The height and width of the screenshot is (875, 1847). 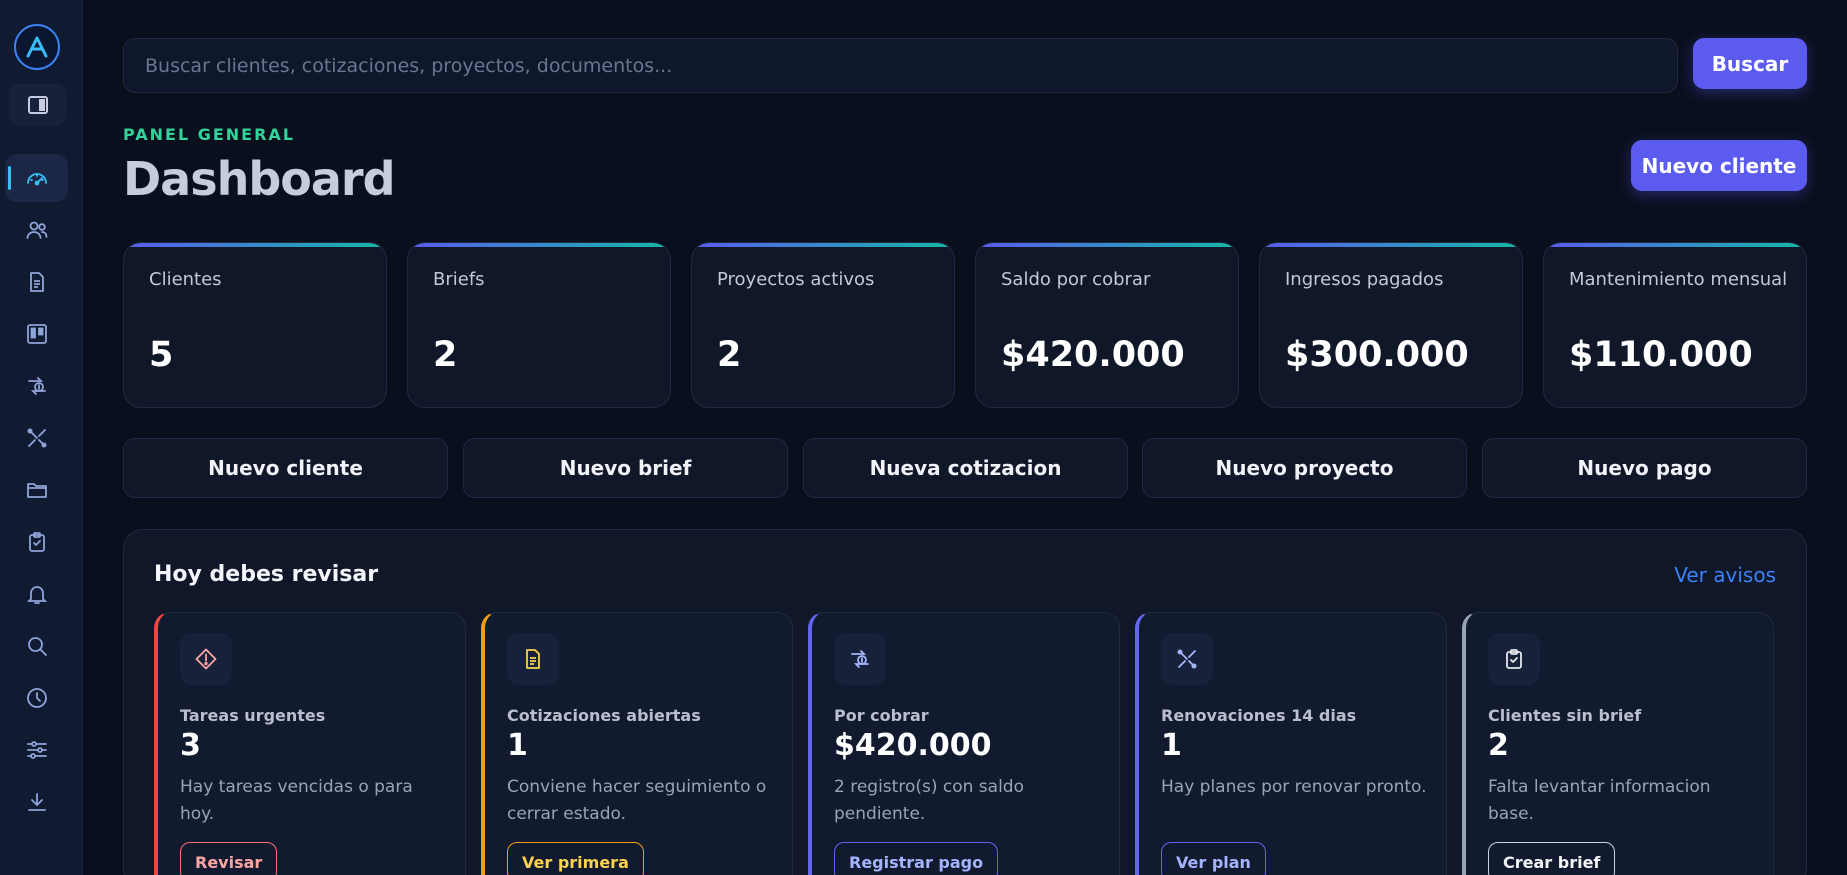 I want to click on bell-icon, so click(x=36, y=595).